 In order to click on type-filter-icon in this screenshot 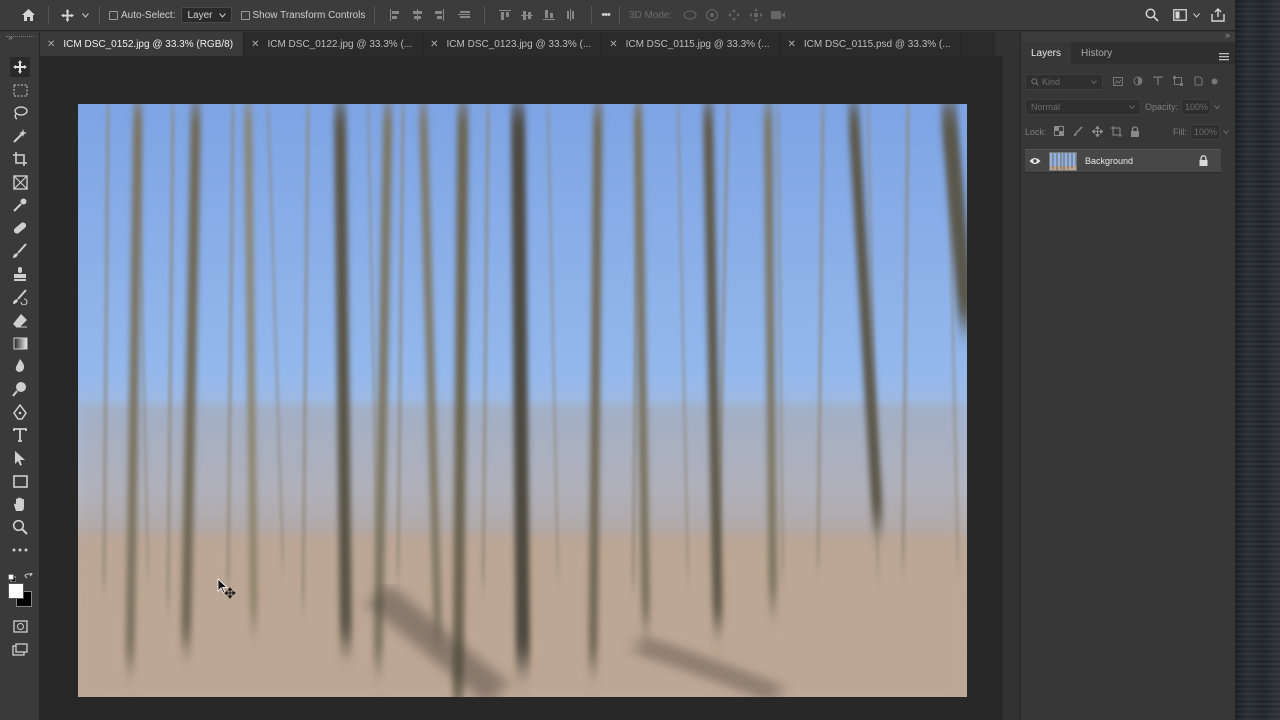, I will do `click(1159, 82)`.